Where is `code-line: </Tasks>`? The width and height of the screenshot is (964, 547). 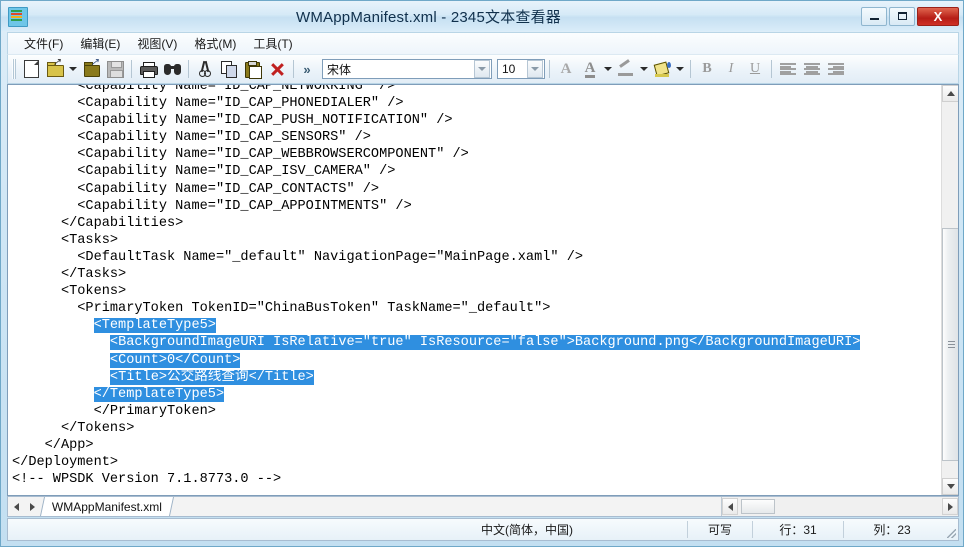
code-line: </Tasks> is located at coordinates (69, 275).